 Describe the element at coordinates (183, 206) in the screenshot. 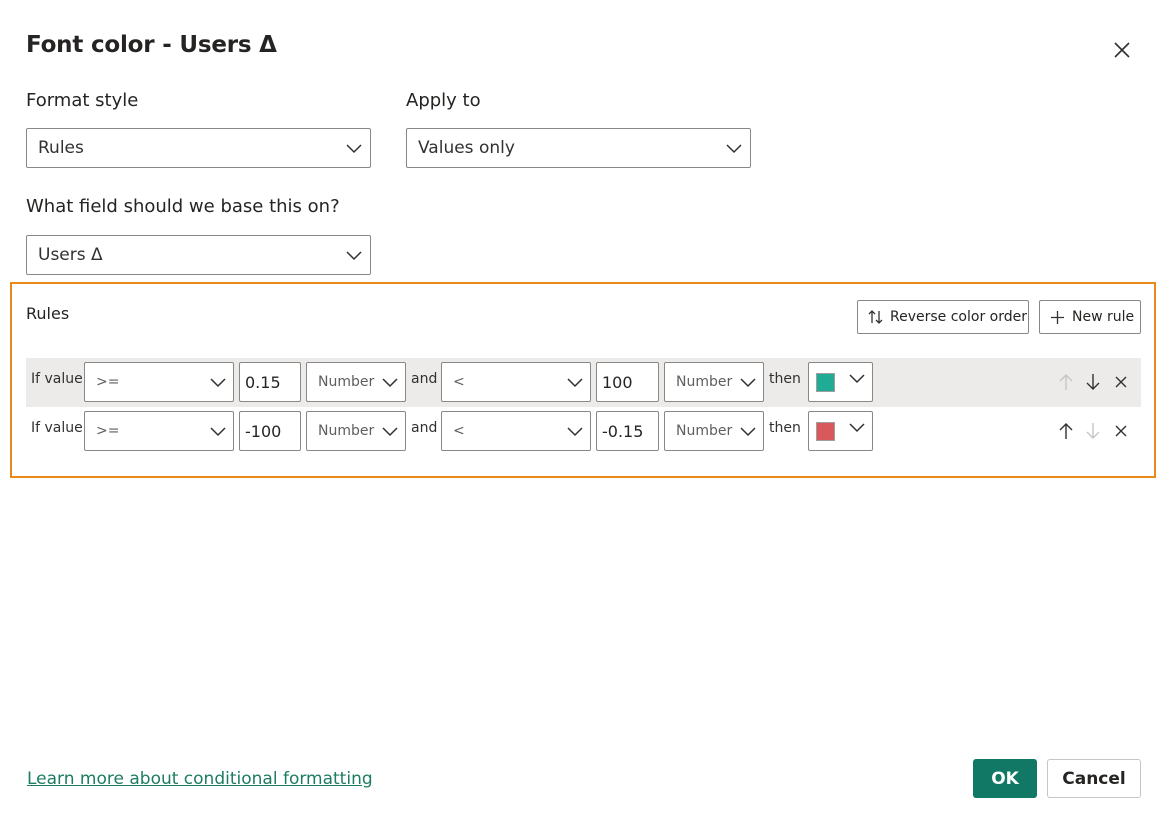

I see `field-label: What field should we base this on?` at that location.